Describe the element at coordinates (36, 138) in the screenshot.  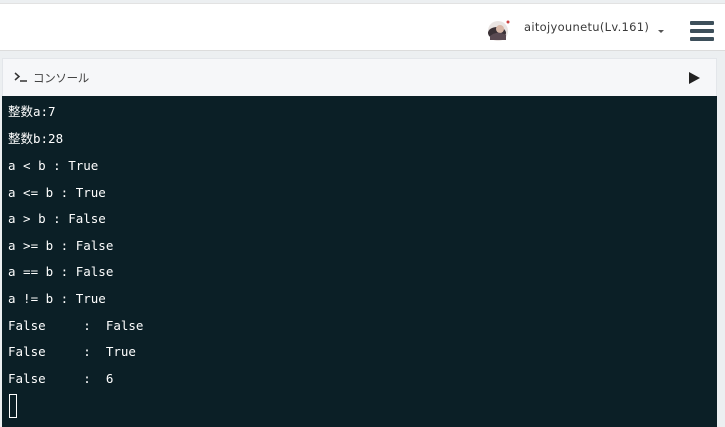
I see `output-line: 整数b:28` at that location.